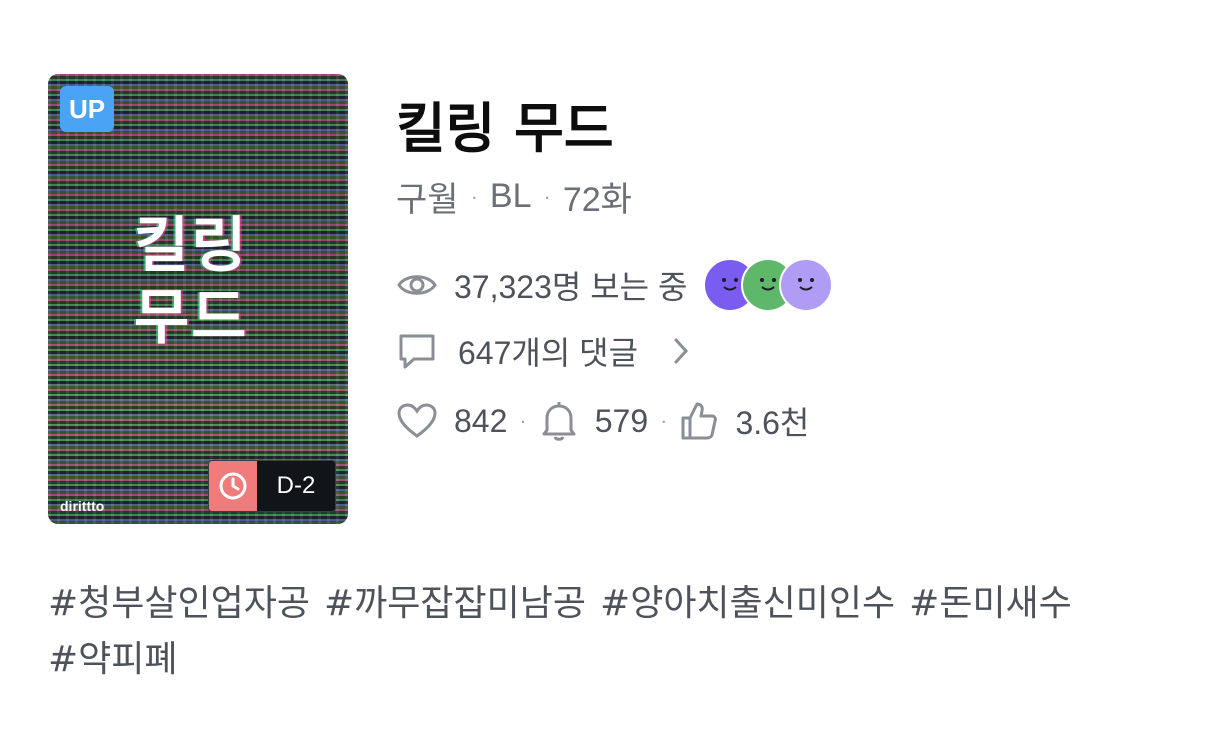 Image resolution: width=1206 pixels, height=738 pixels. I want to click on work-title: 킬링 무드, so click(505, 128).